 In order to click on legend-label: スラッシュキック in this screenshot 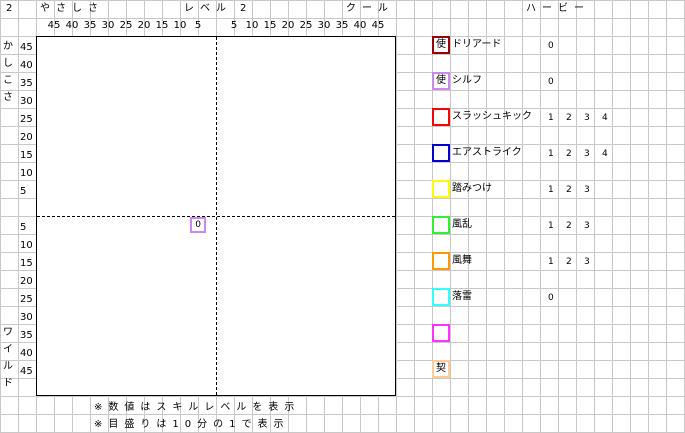, I will do `click(492, 116)`.